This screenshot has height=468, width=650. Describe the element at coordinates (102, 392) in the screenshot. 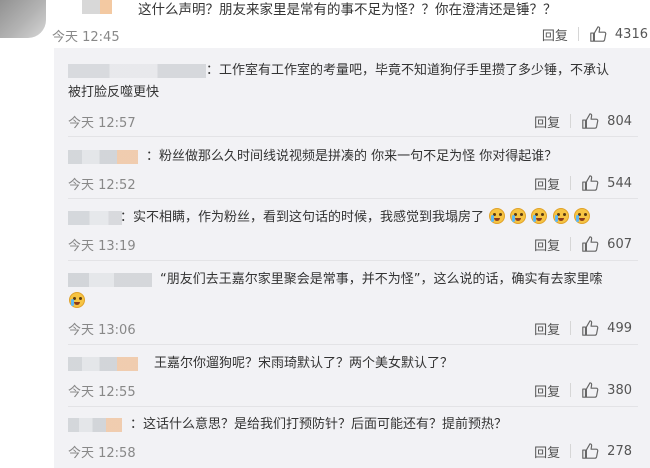

I see `reply-timestamp: 今天 12:55` at that location.